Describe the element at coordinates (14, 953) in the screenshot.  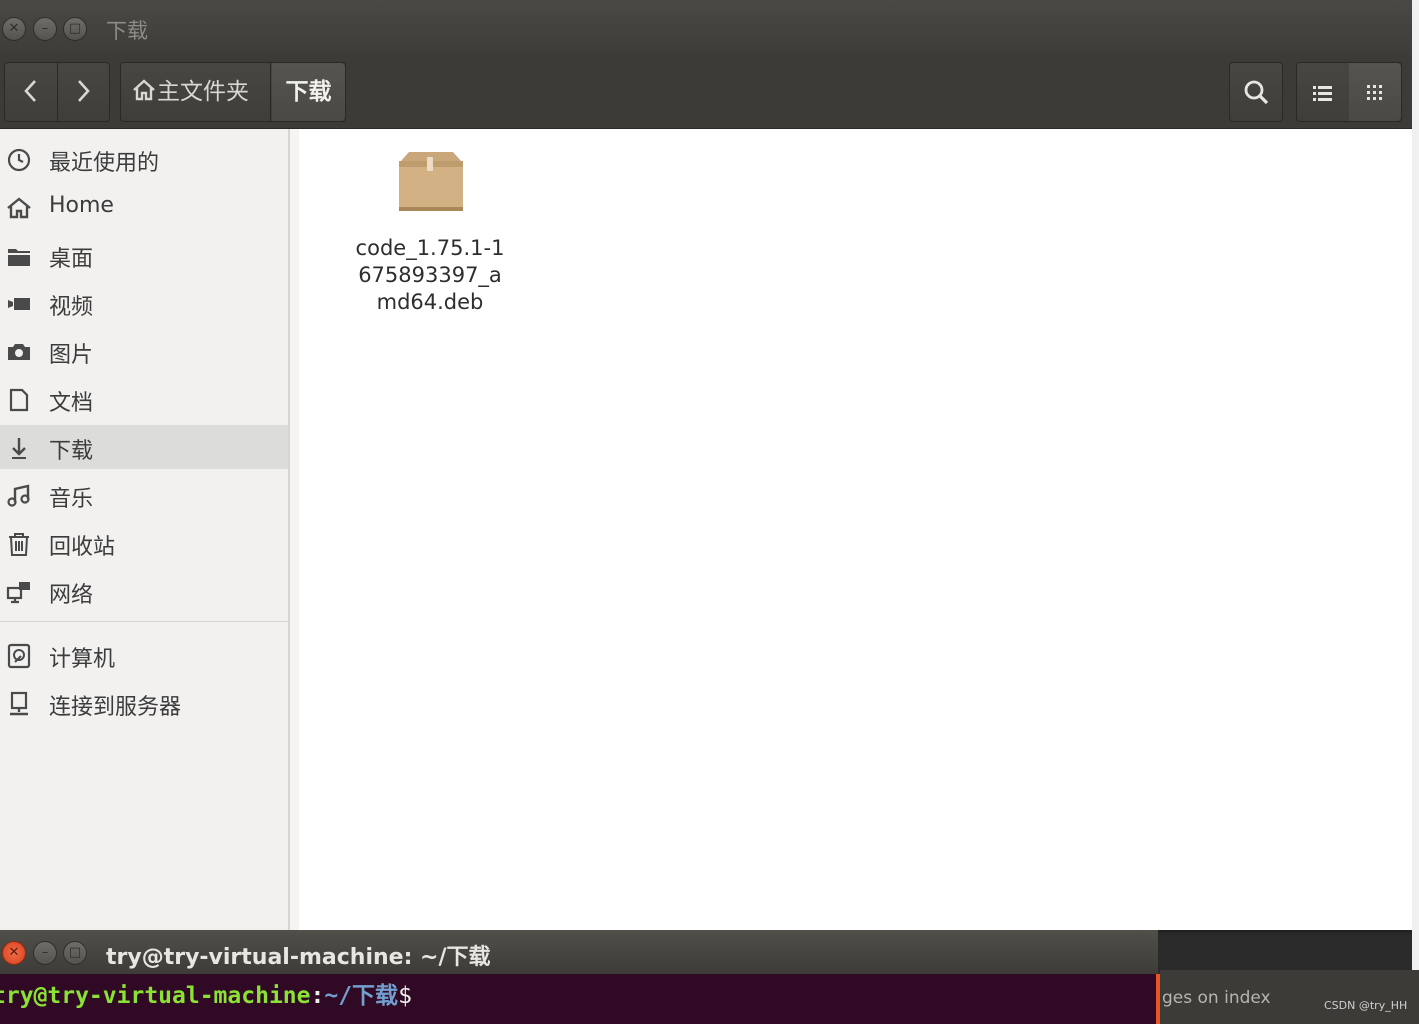
I see `terminal-close-button: ✕` at that location.